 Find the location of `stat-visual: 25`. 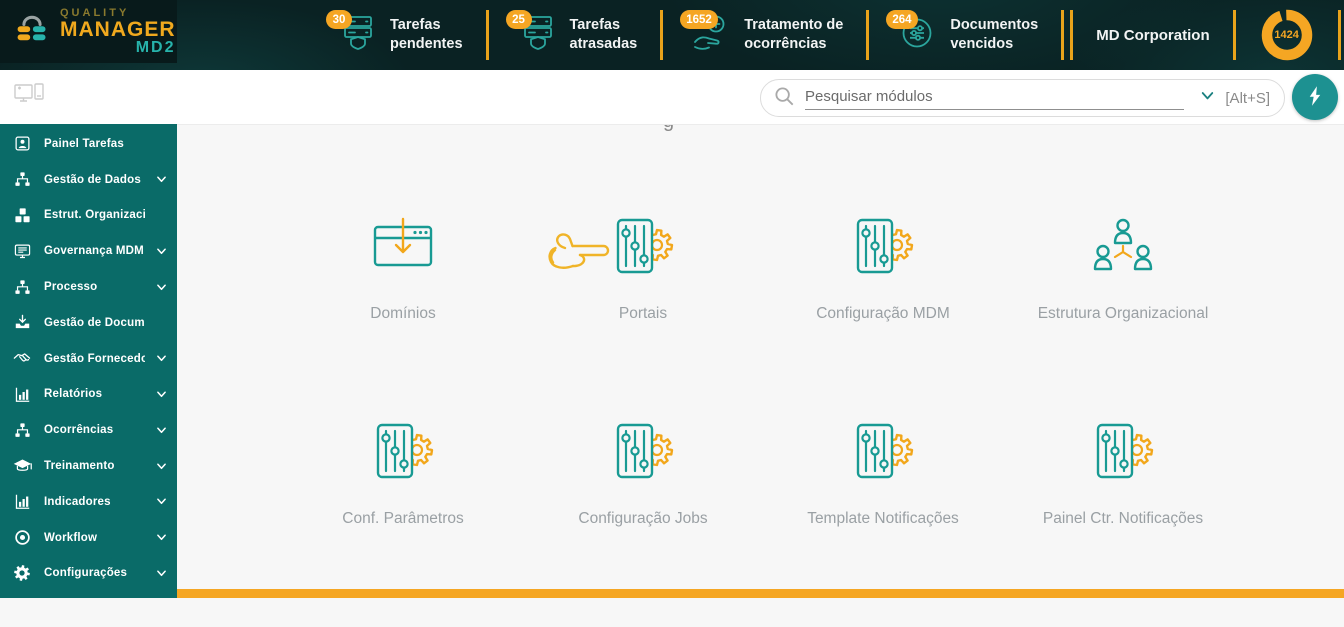

stat-visual: 25 is located at coordinates (535, 35).